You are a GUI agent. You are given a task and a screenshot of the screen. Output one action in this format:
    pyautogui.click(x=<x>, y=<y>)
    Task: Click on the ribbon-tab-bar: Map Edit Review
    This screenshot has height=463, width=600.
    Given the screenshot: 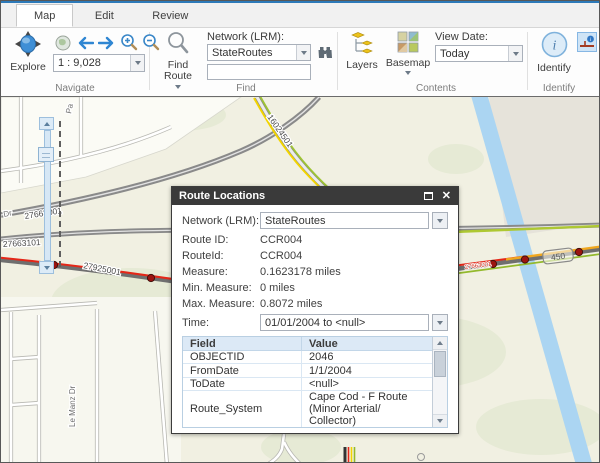 What is the action you would take?
    pyautogui.click(x=300, y=15)
    